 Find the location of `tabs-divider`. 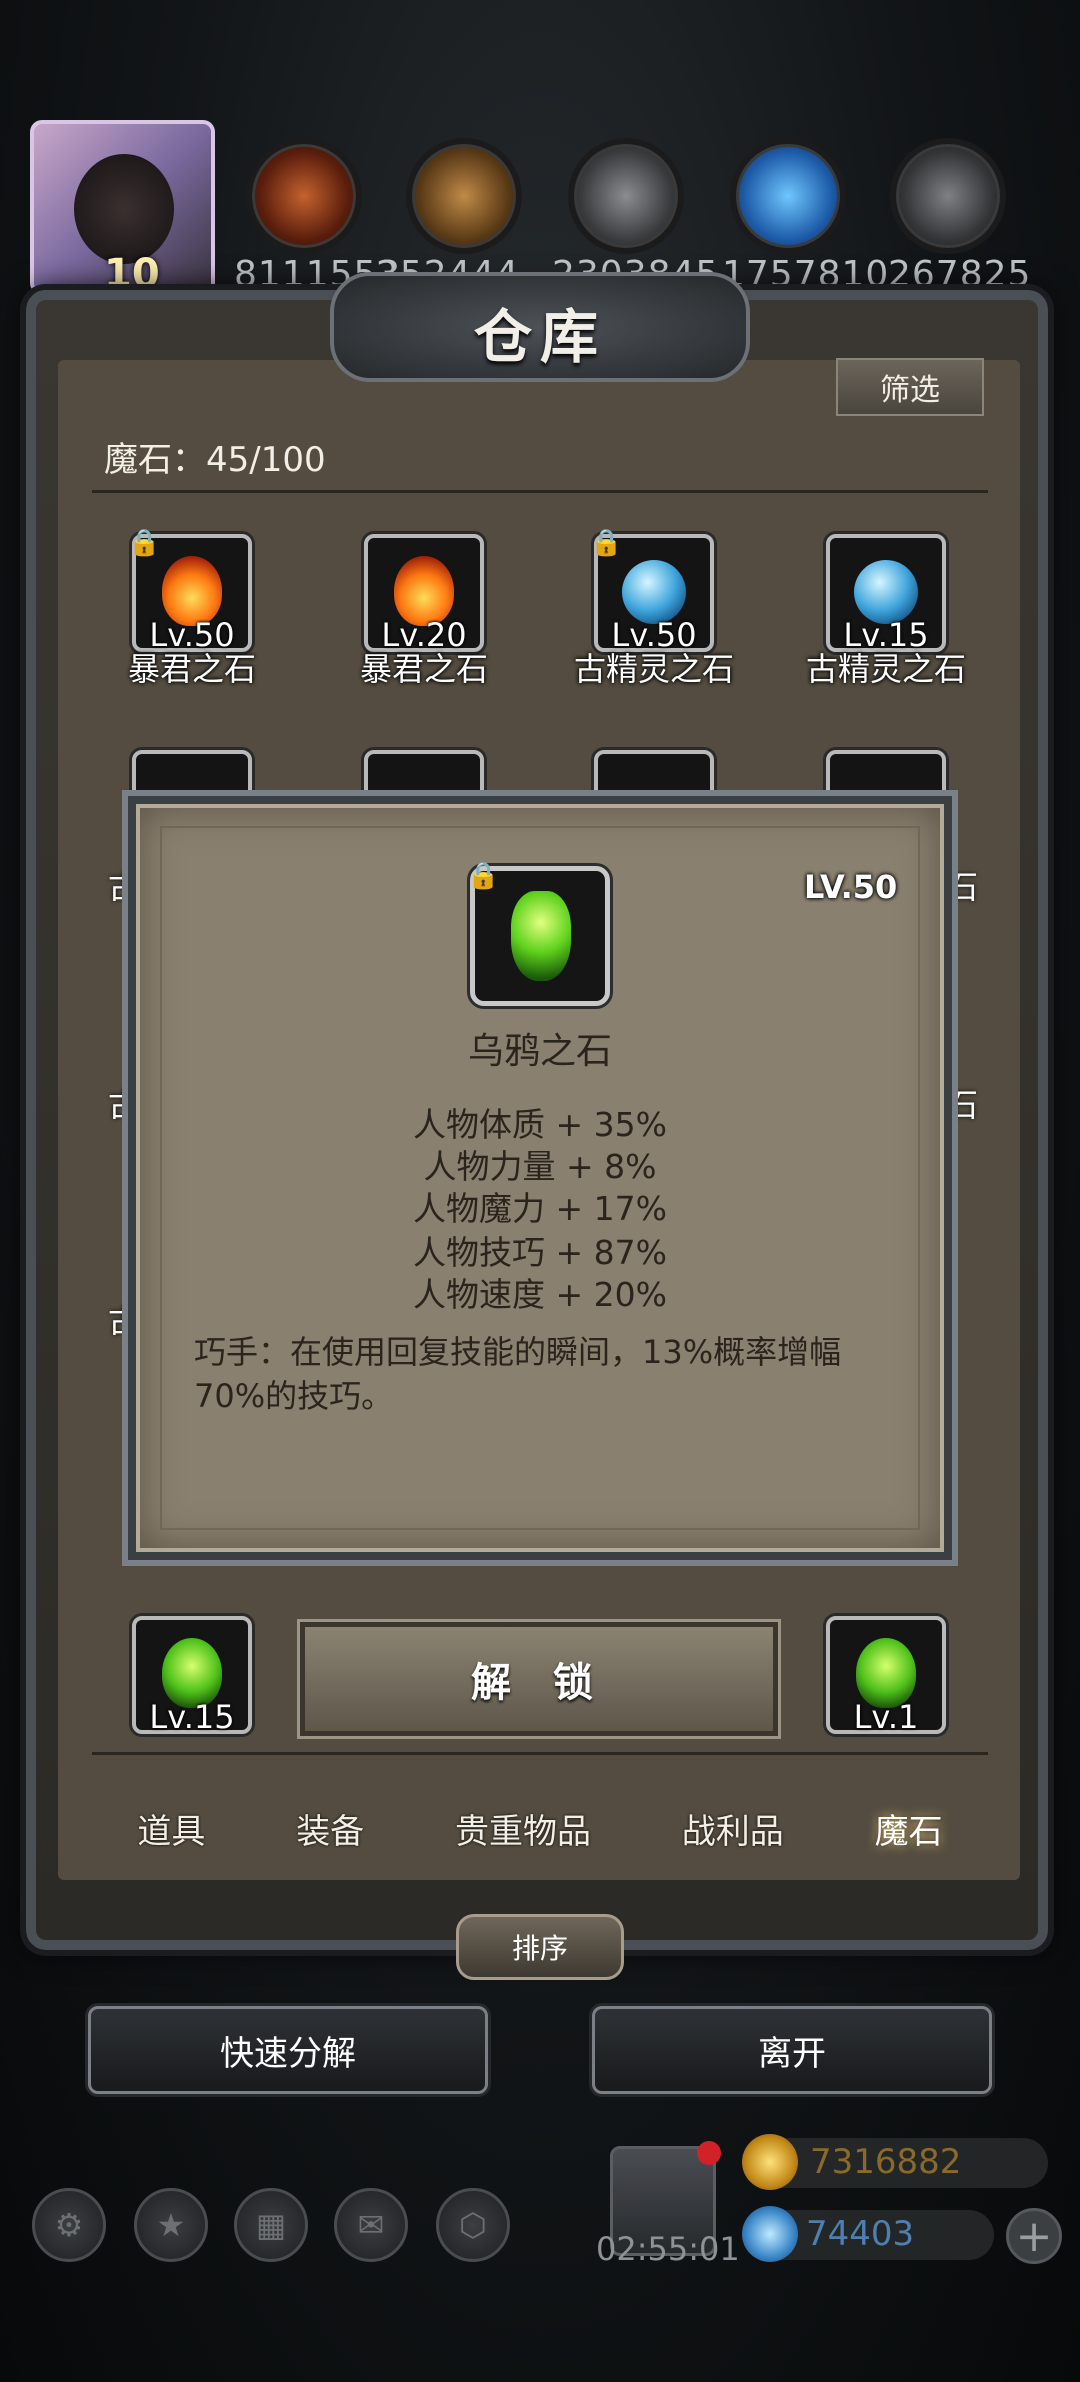

tabs-divider is located at coordinates (540, 1753).